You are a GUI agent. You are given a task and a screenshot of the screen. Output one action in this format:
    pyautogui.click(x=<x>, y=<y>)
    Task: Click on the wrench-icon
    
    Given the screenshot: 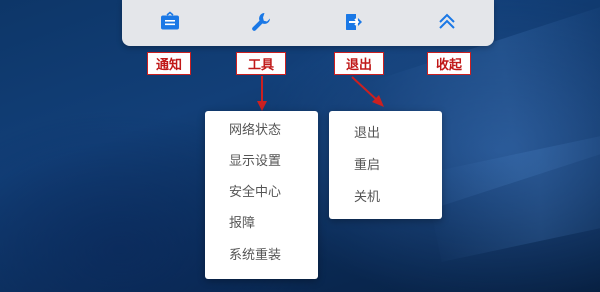 What is the action you would take?
    pyautogui.click(x=261, y=22)
    